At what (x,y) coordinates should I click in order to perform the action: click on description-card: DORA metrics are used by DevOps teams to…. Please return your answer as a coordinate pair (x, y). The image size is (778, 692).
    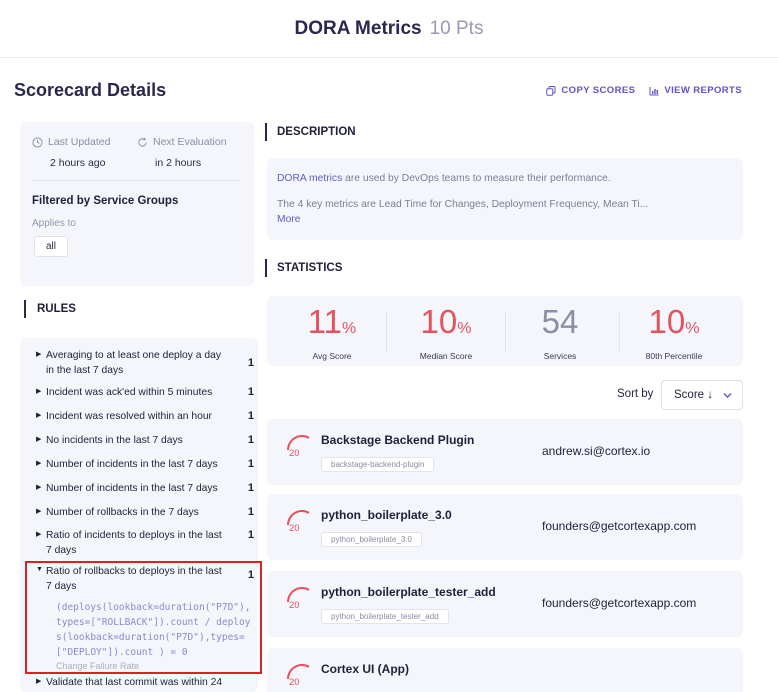
    Looking at the image, I should click on (505, 199).